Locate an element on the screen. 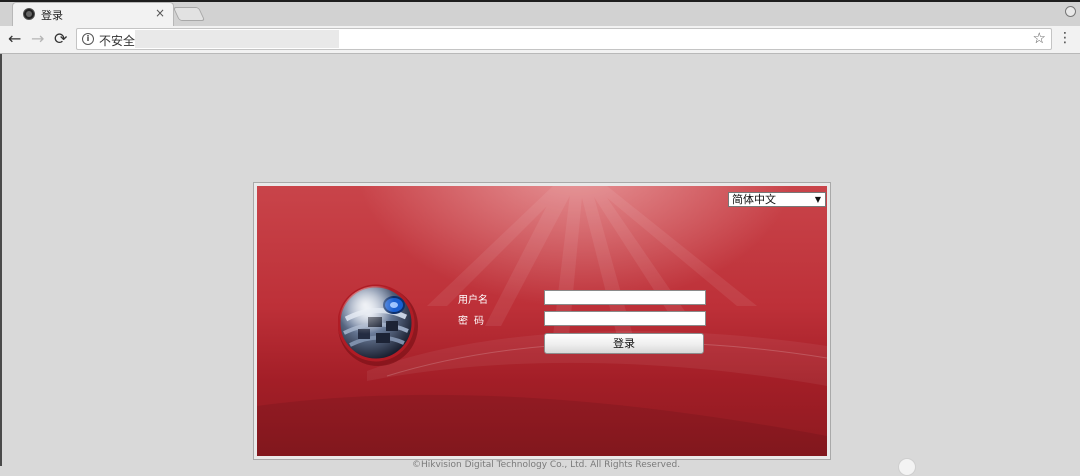  bookmark-star-icon: ☆ is located at coordinates (1039, 38).